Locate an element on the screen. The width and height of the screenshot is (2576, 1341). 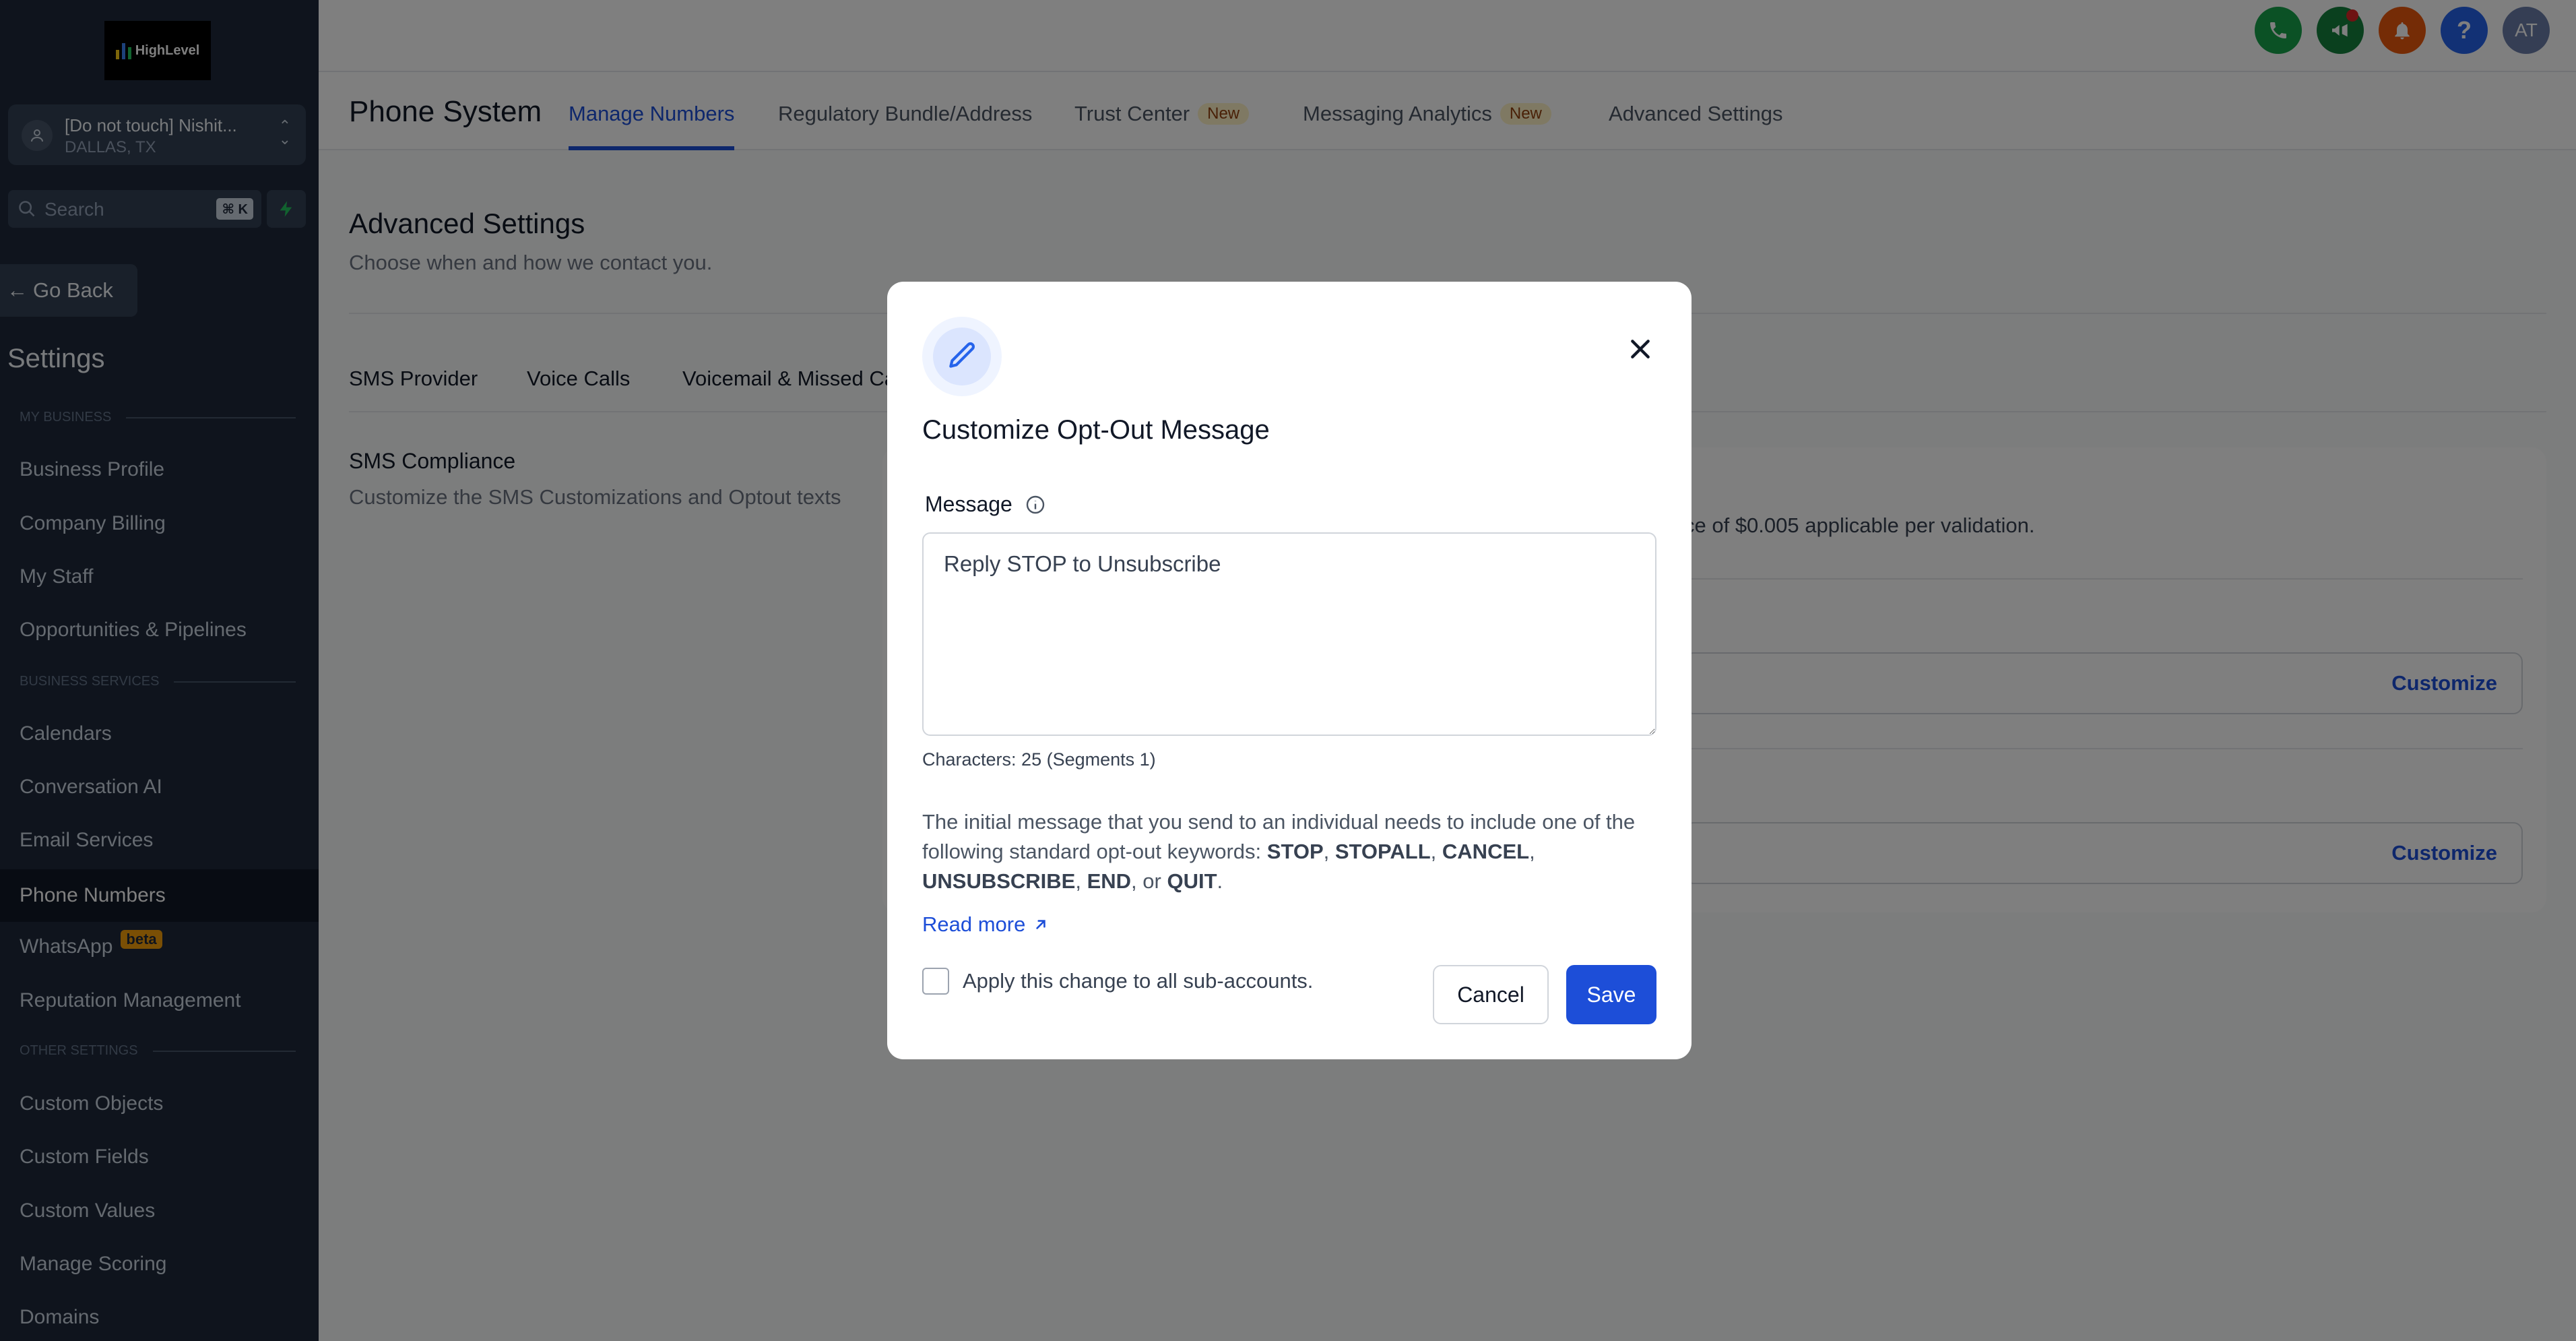
cancel-button: Cancel is located at coordinates (1491, 994).